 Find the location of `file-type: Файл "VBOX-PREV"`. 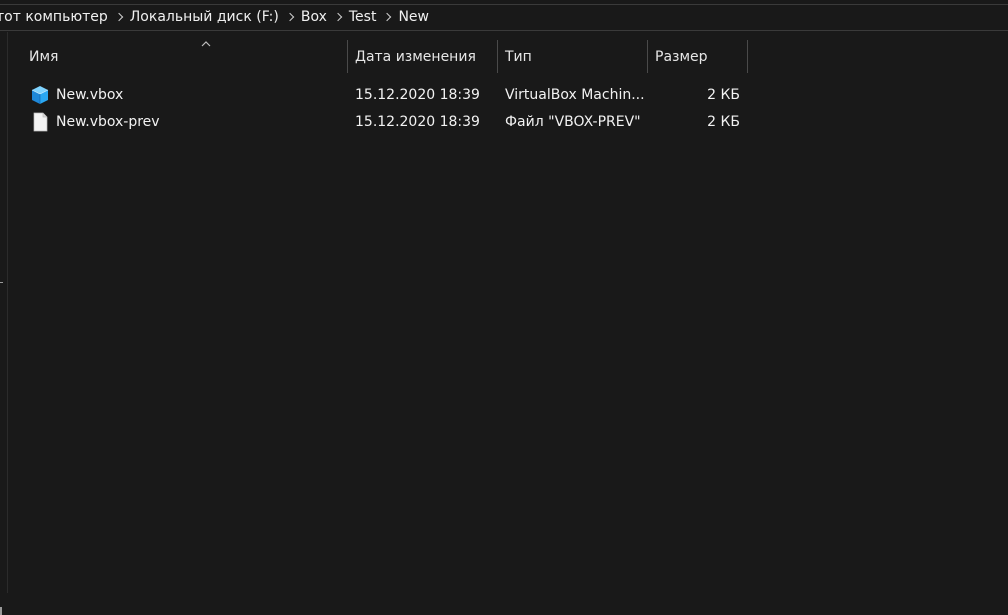

file-type: Файл "VBOX-PREV" is located at coordinates (573, 122).